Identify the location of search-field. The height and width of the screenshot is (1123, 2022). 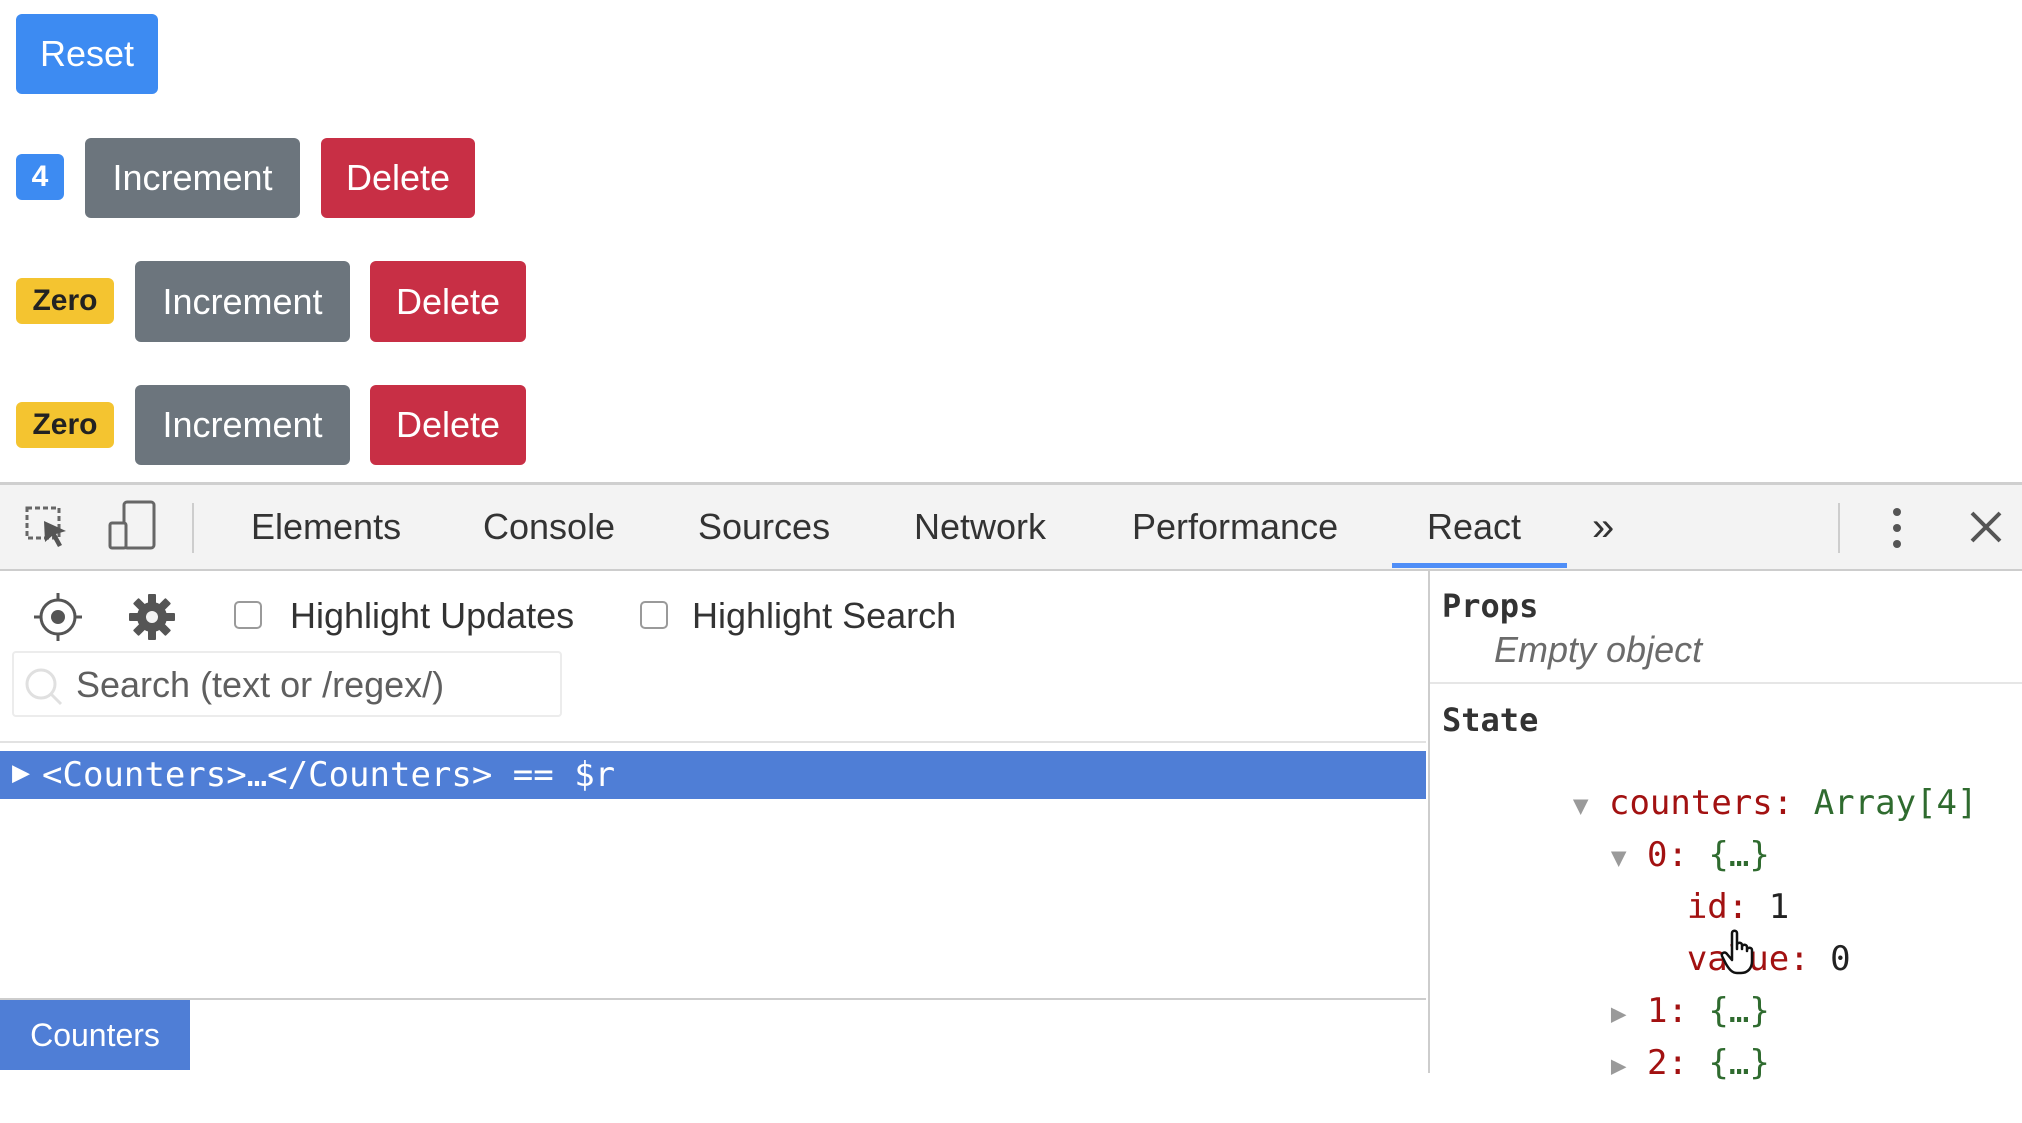
(287, 684).